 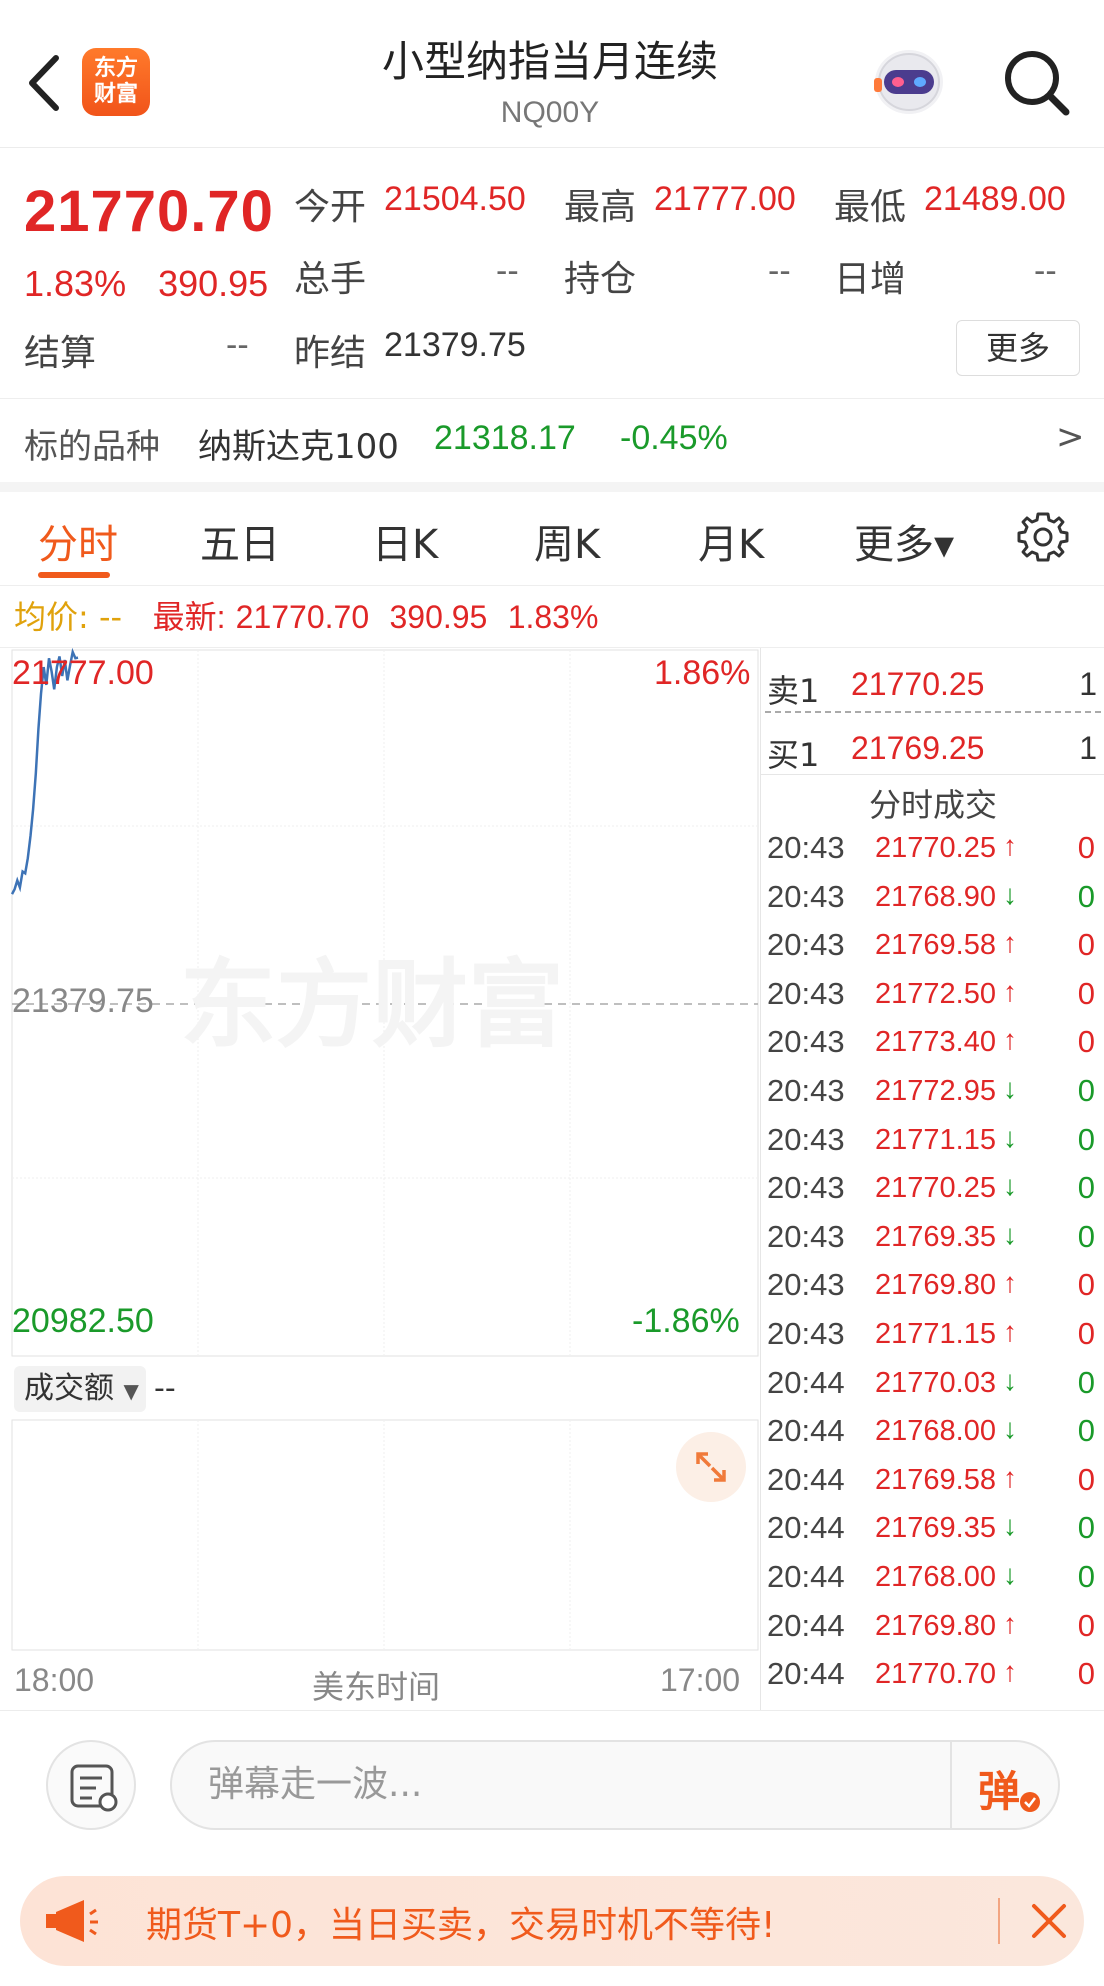 I want to click on search-button, so click(x=1036, y=82).